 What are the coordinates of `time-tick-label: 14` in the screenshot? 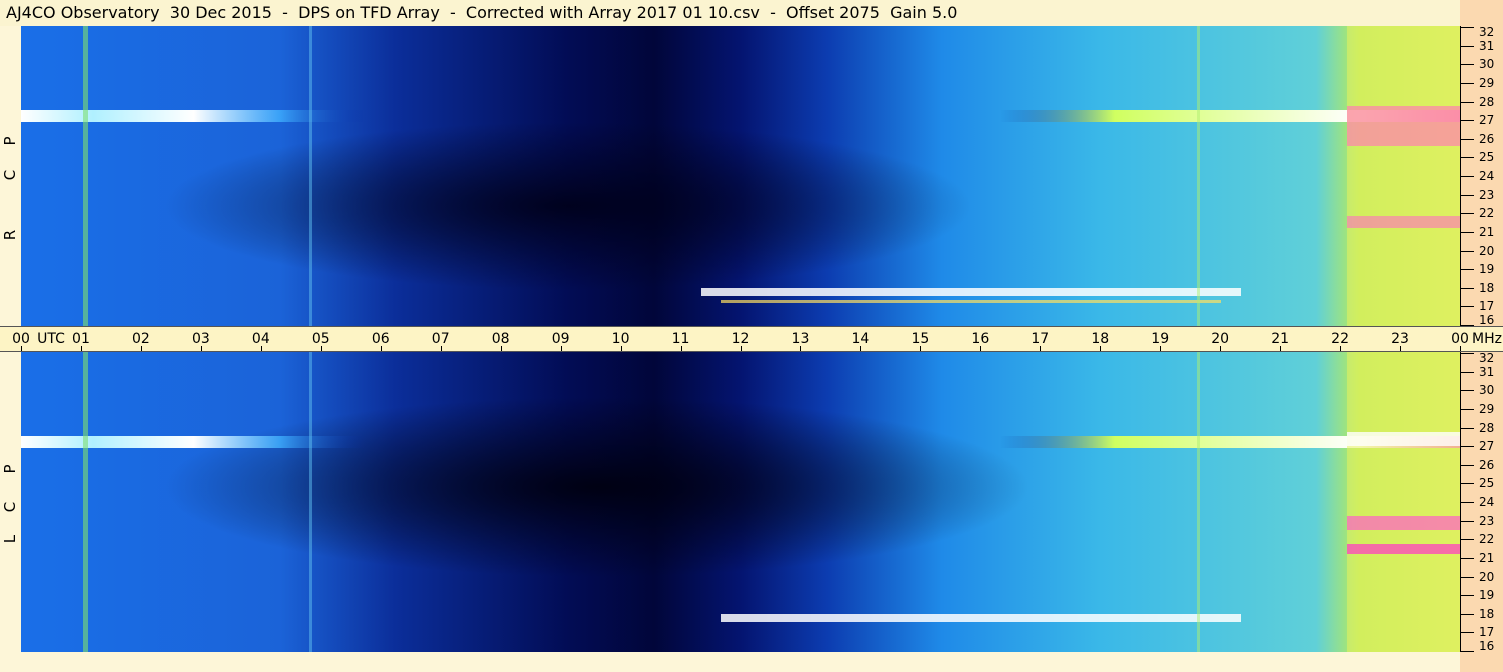 It's located at (860, 339).